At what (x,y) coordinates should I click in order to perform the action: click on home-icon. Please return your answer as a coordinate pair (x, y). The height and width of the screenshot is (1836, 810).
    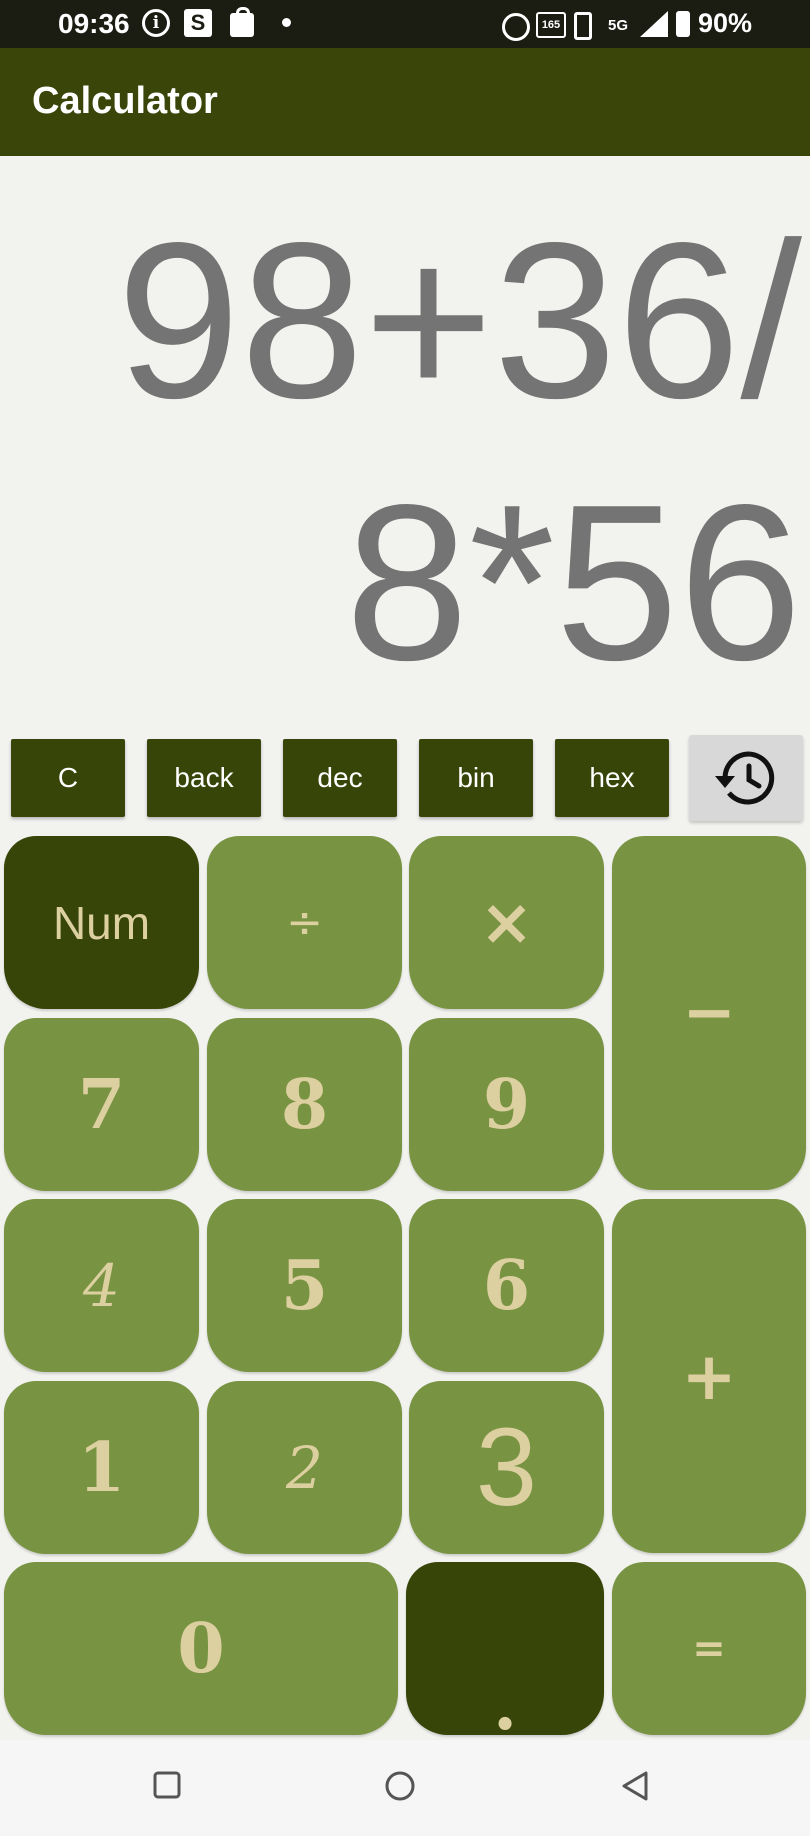
    Looking at the image, I should click on (400, 1786).